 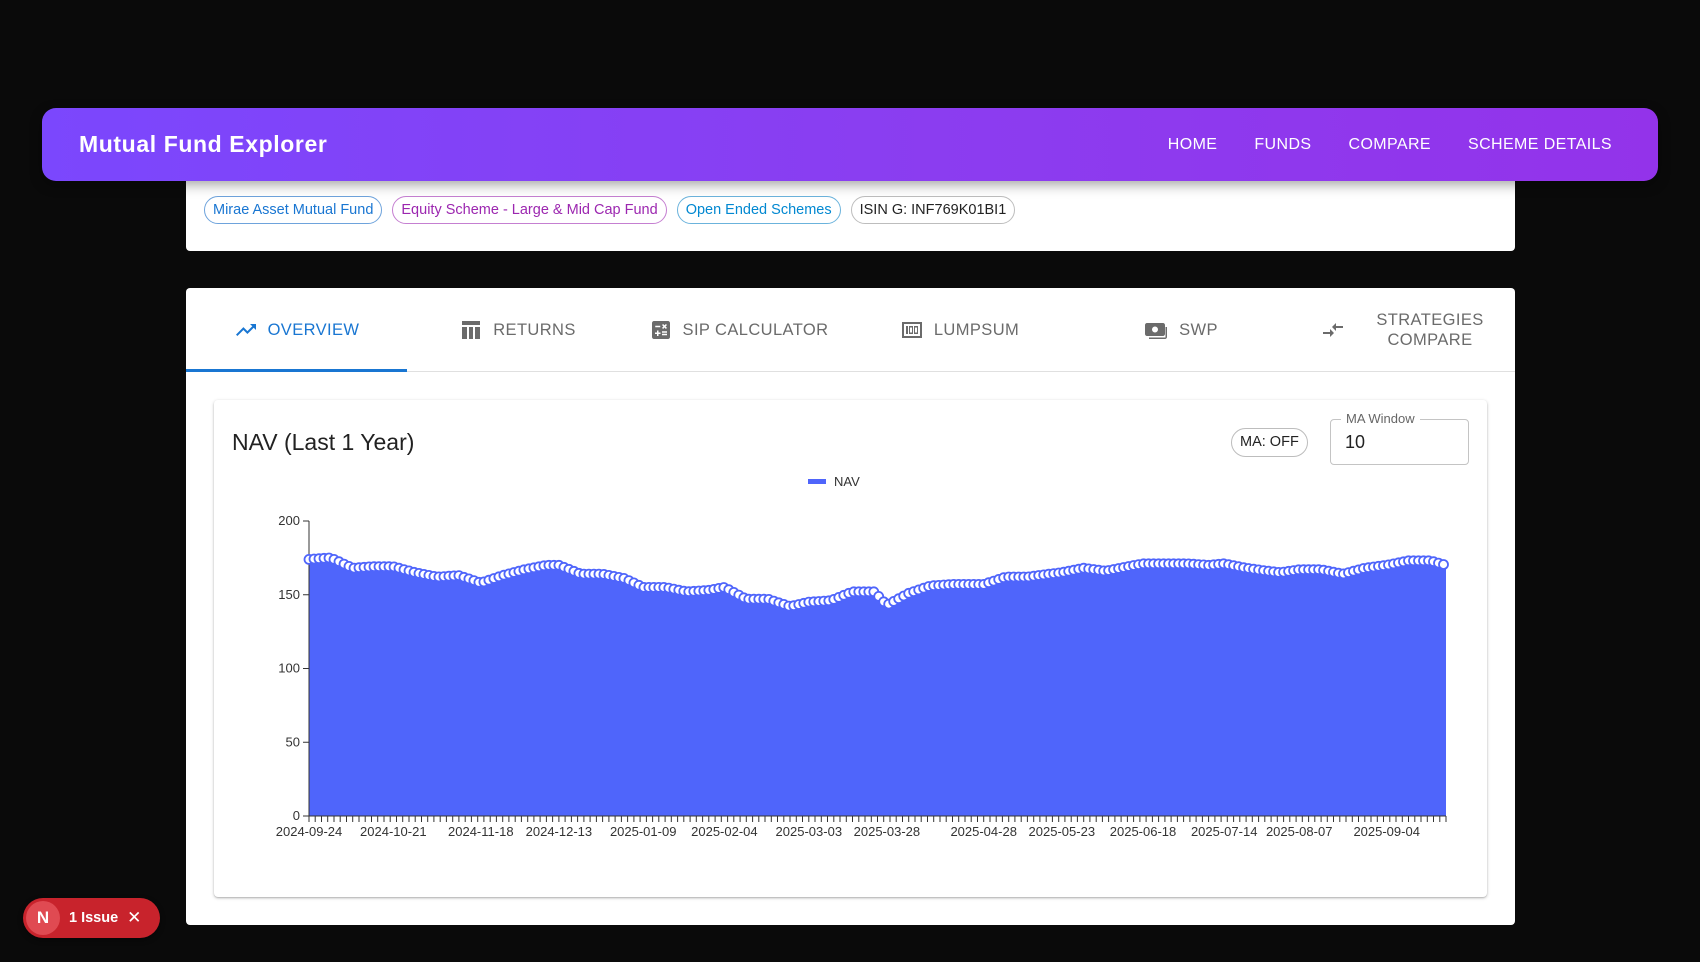 I want to click on nav-point, so click(x=1443, y=564).